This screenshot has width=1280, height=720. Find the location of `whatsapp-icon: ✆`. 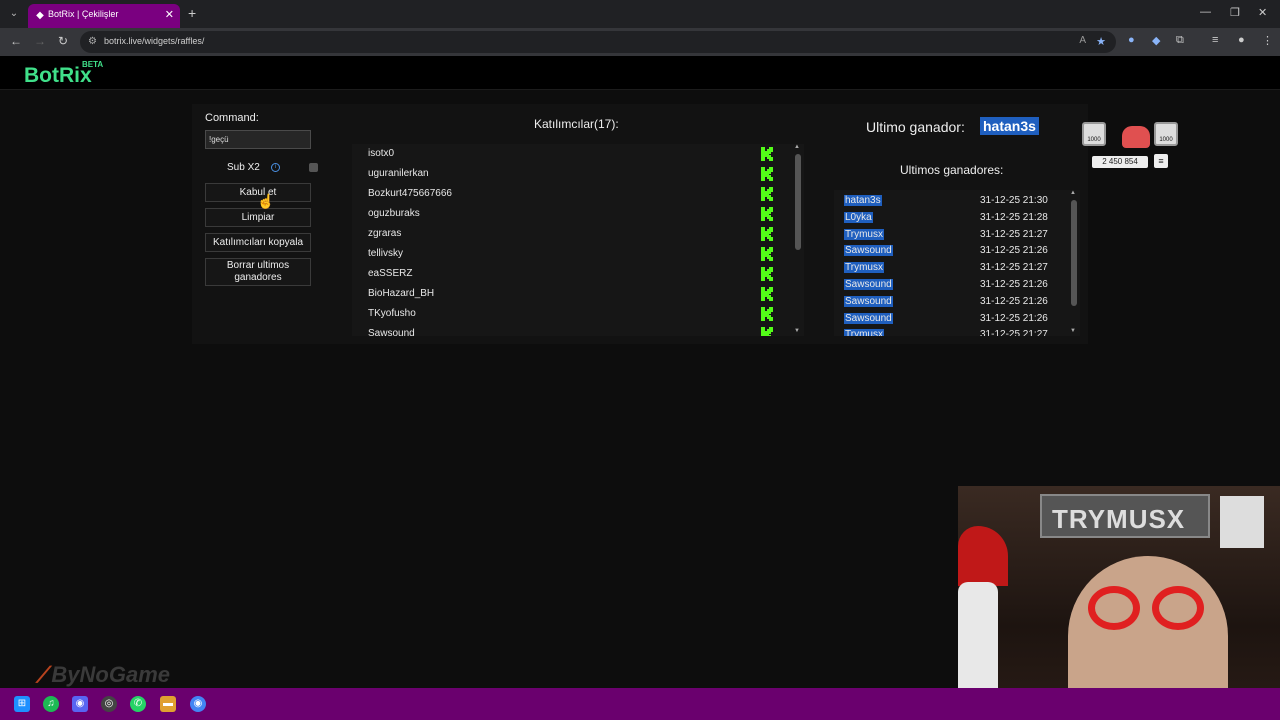

whatsapp-icon: ✆ is located at coordinates (138, 704).